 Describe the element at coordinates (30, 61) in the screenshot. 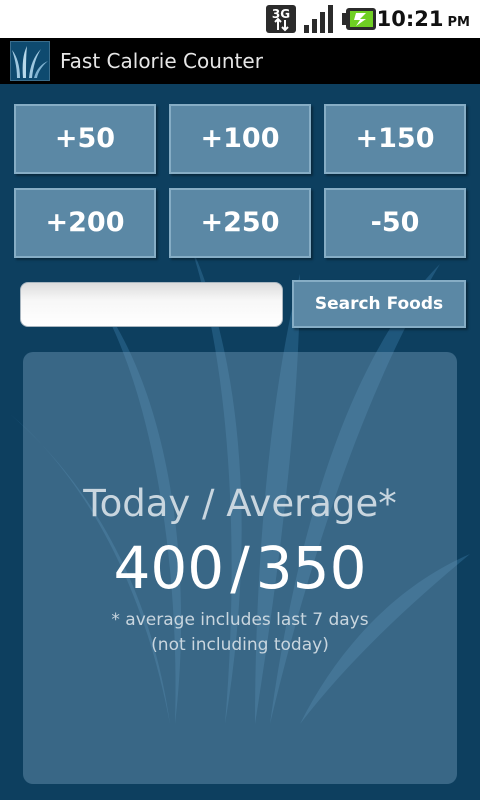

I see `grass-app-icon` at that location.